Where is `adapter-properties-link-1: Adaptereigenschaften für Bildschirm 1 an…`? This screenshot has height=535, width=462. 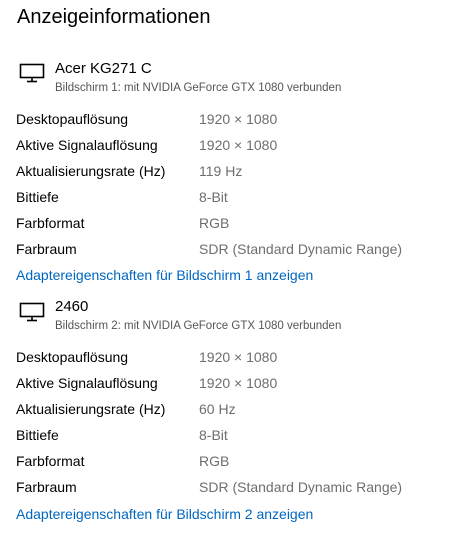 adapter-properties-link-1: Adaptereigenschaften für Bildschirm 1 an… is located at coordinates (164, 275).